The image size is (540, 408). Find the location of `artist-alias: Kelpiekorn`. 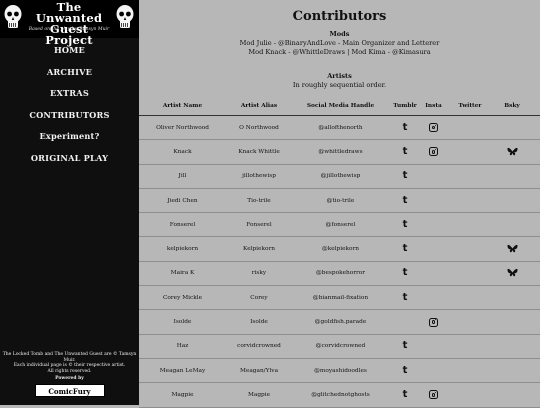

artist-alias: Kelpiekorn is located at coordinates (259, 249).